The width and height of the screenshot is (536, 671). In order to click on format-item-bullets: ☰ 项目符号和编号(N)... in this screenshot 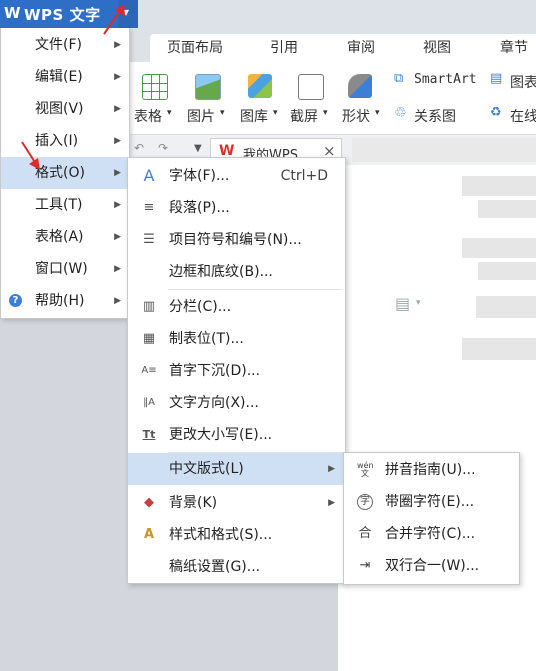, I will do `click(236, 240)`.